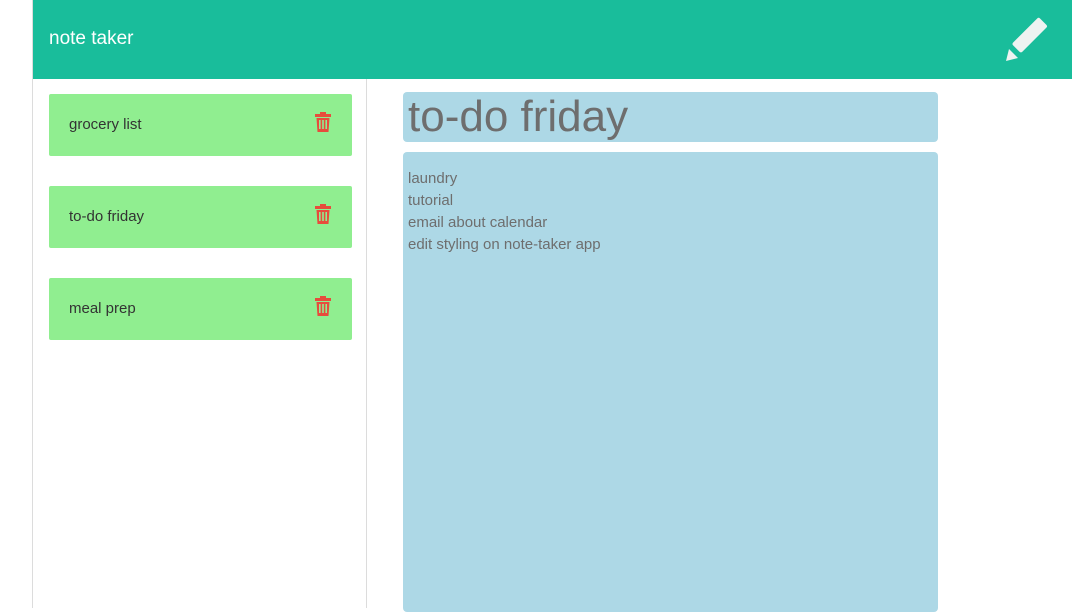 This screenshot has width=1072, height=612. What do you see at coordinates (91, 39) in the screenshot?
I see `app-title: note taker` at bounding box center [91, 39].